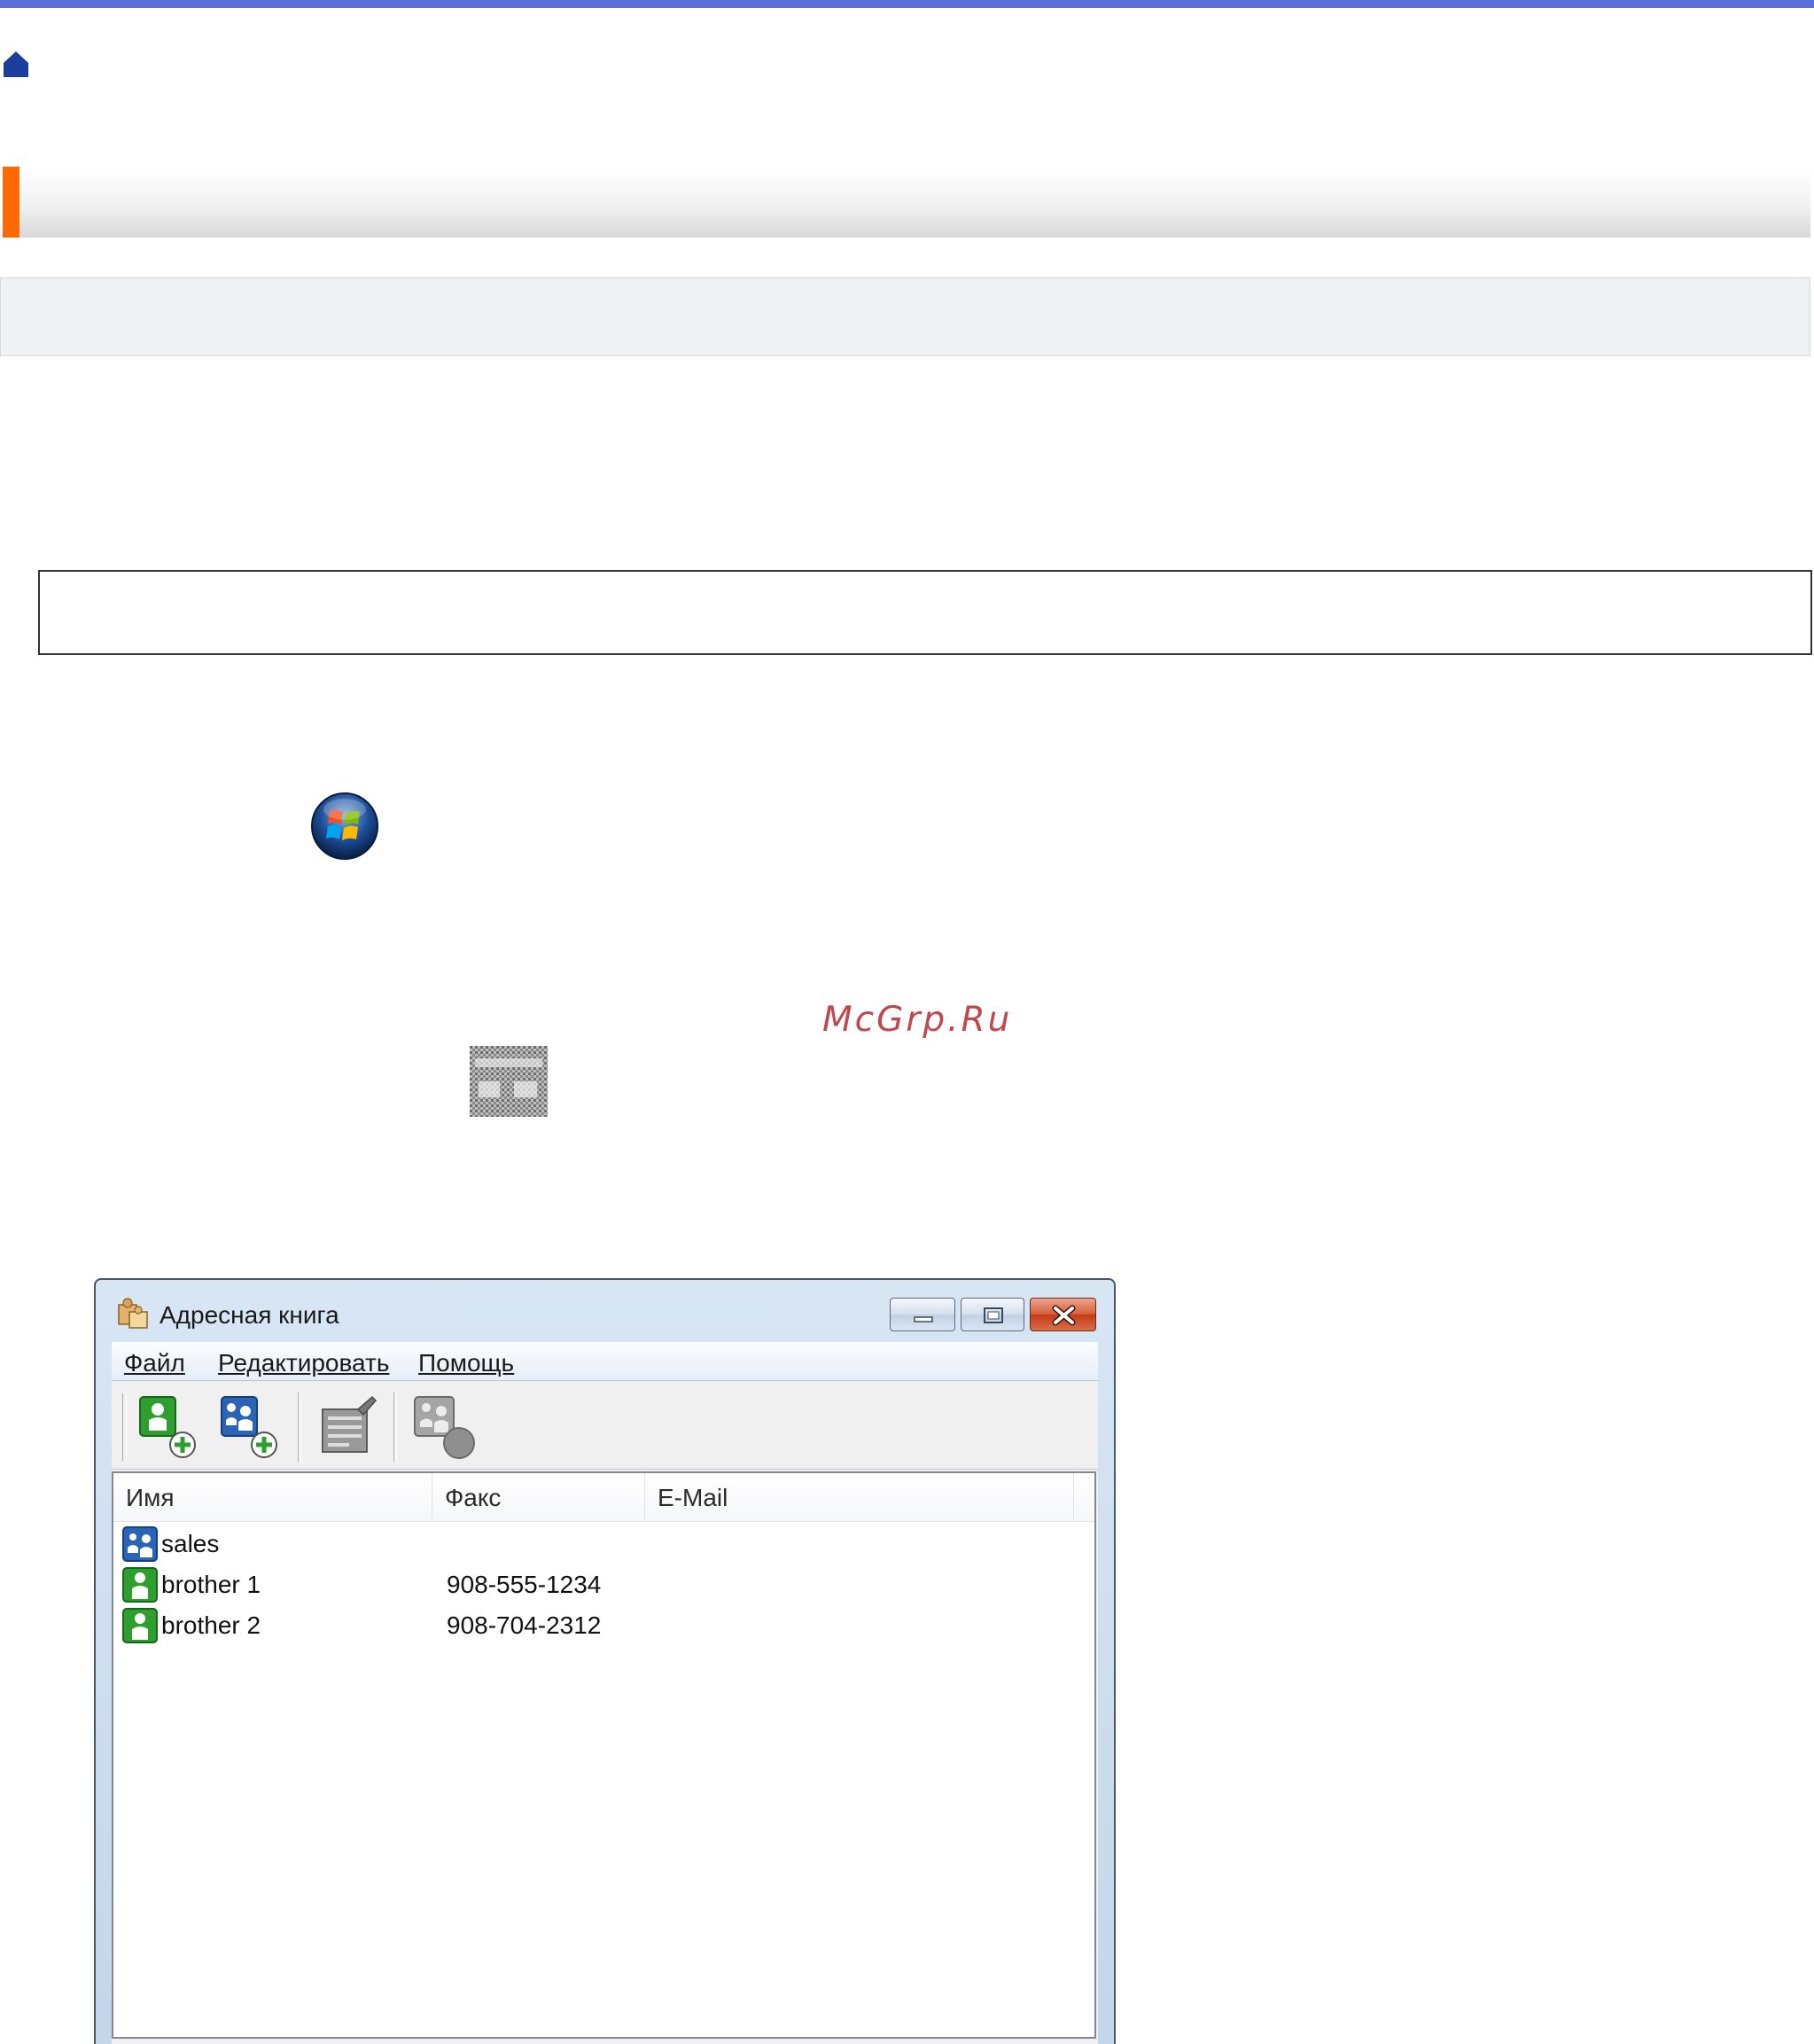 Image resolution: width=1814 pixels, height=2044 pixels. What do you see at coordinates (350, 1424) in the screenshot?
I see `edit-icon` at bounding box center [350, 1424].